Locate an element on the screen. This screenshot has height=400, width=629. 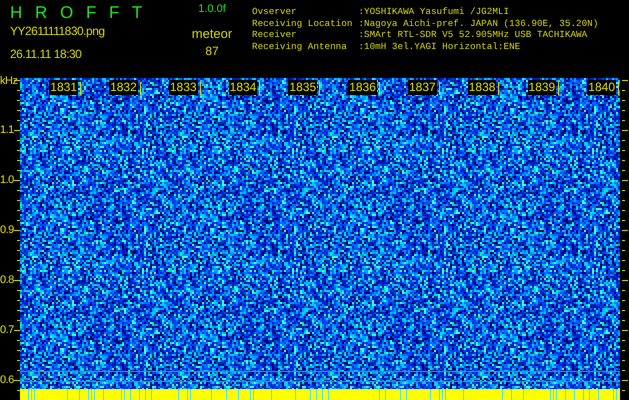
mode-label: meteor is located at coordinates (212, 33).